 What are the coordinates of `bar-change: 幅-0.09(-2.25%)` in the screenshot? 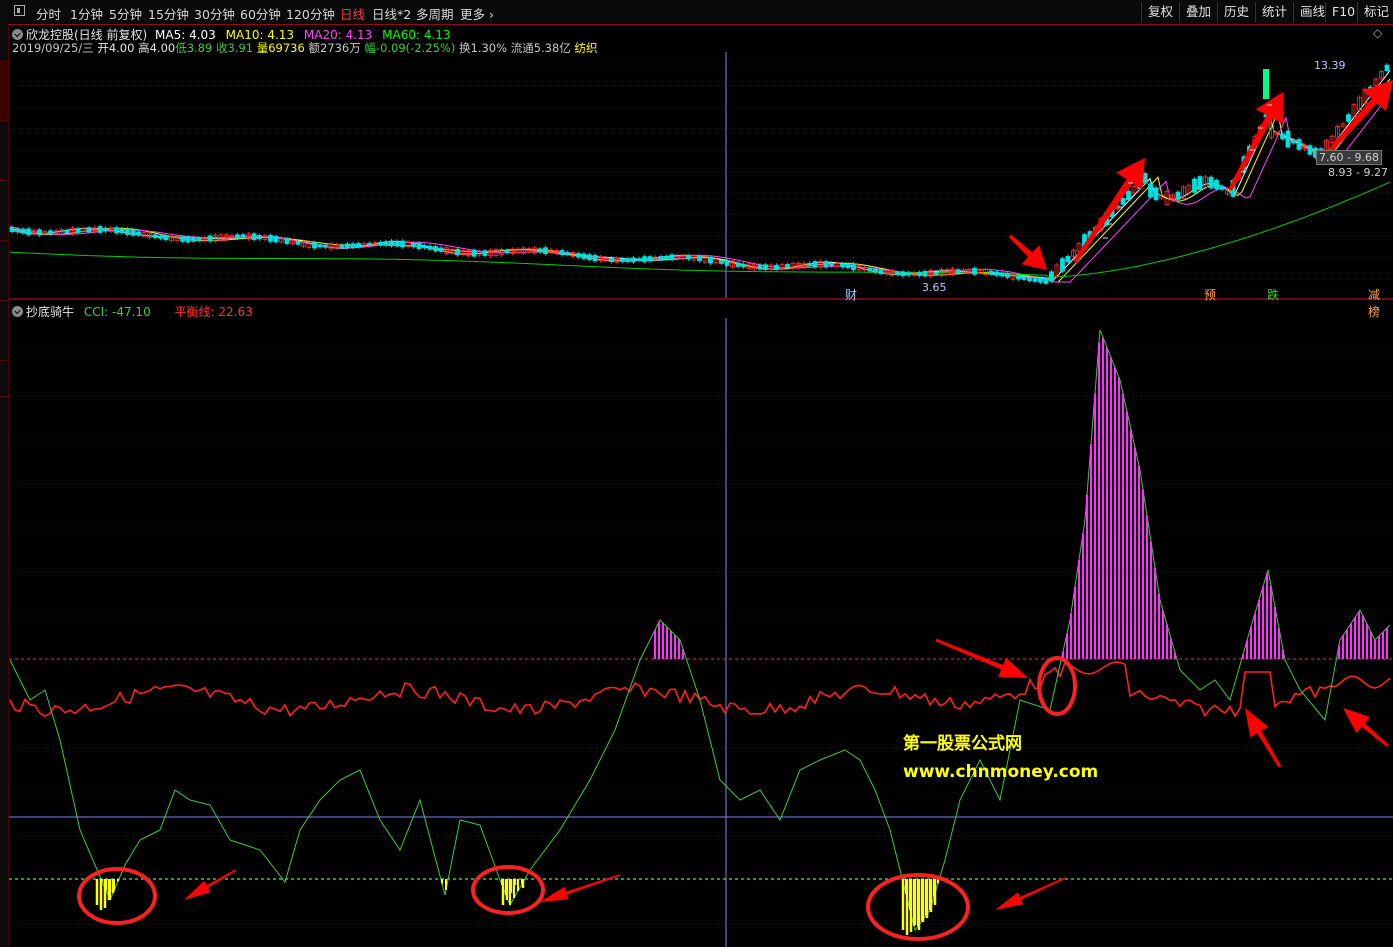 It's located at (410, 48).